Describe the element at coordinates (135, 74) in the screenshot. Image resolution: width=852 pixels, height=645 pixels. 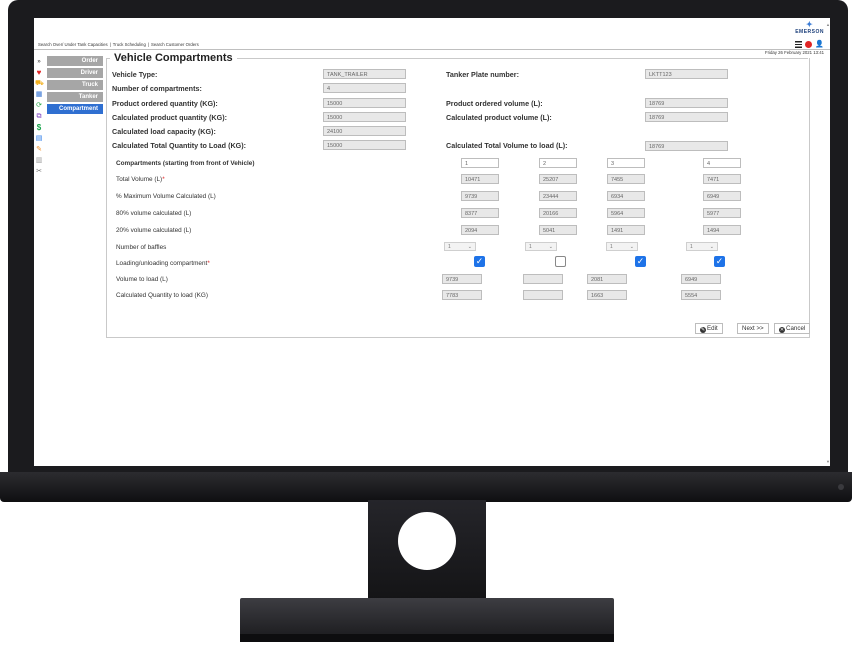
I see `vehicle-type-label: Vehicle Type:` at that location.